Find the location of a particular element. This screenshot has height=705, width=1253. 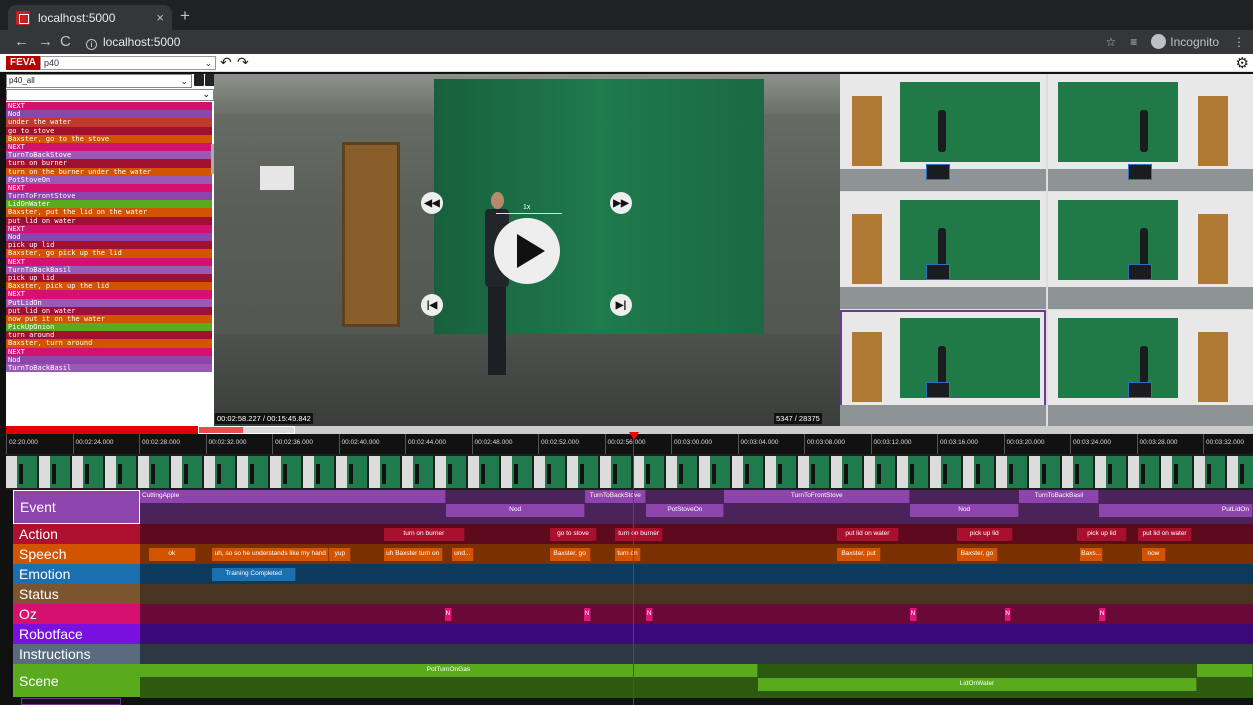

annotation-item: turn on the burner under the water is located at coordinates (109, 171).